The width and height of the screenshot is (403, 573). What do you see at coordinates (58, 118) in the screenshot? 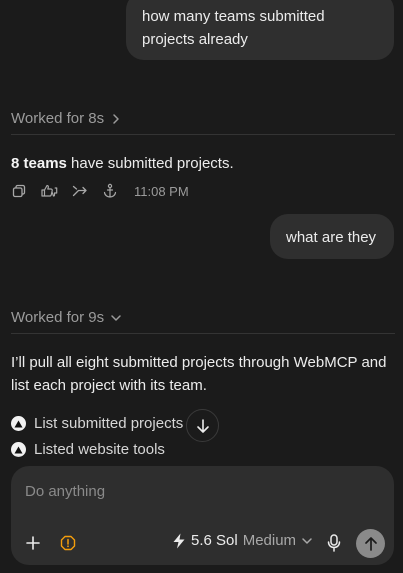
I see `worked-for-label: Worked for 8s` at bounding box center [58, 118].